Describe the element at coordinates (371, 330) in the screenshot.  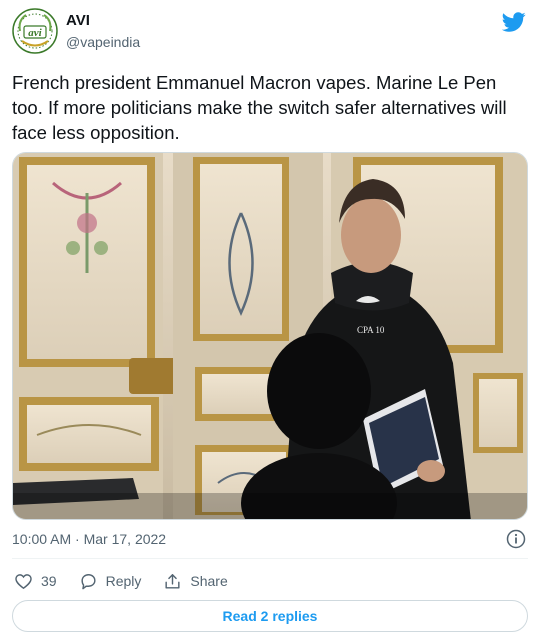
I see `hoodie-caption: CPA 10` at that location.